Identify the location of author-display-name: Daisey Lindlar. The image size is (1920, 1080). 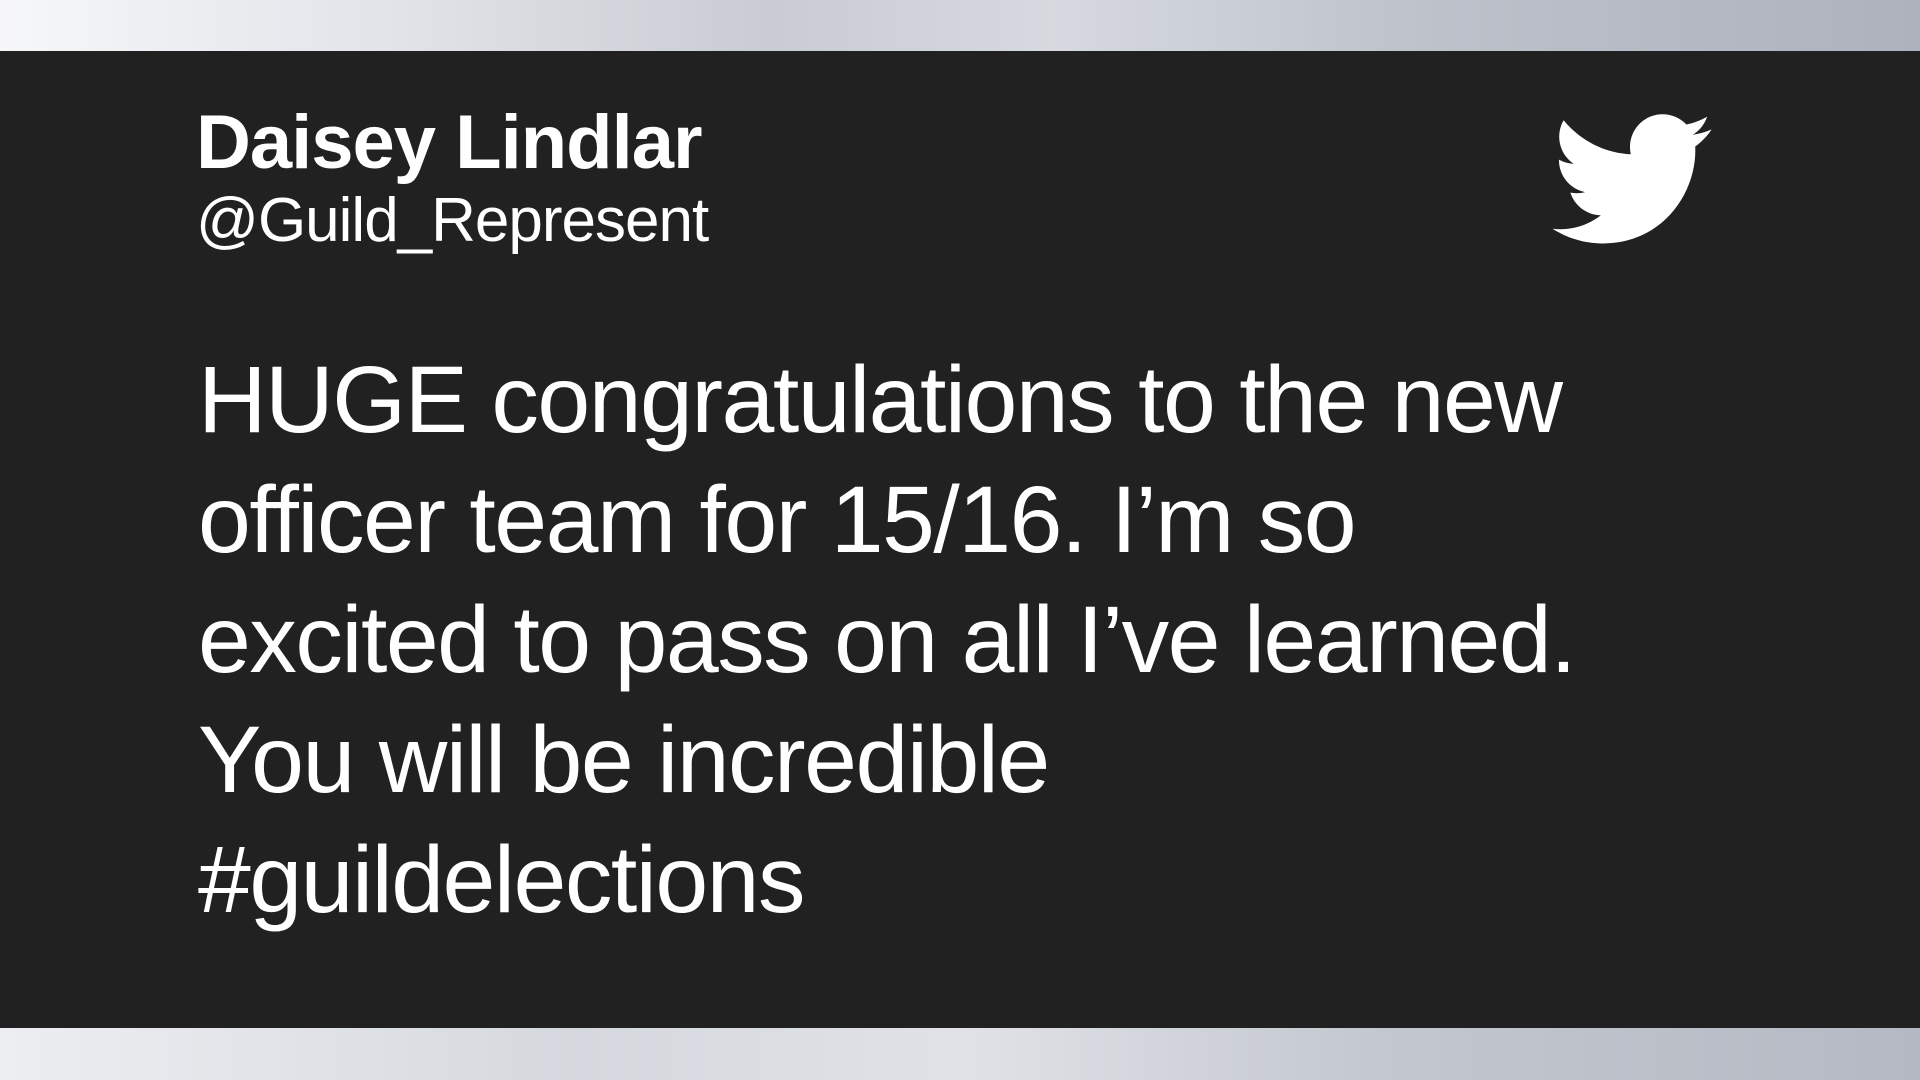
(449, 142).